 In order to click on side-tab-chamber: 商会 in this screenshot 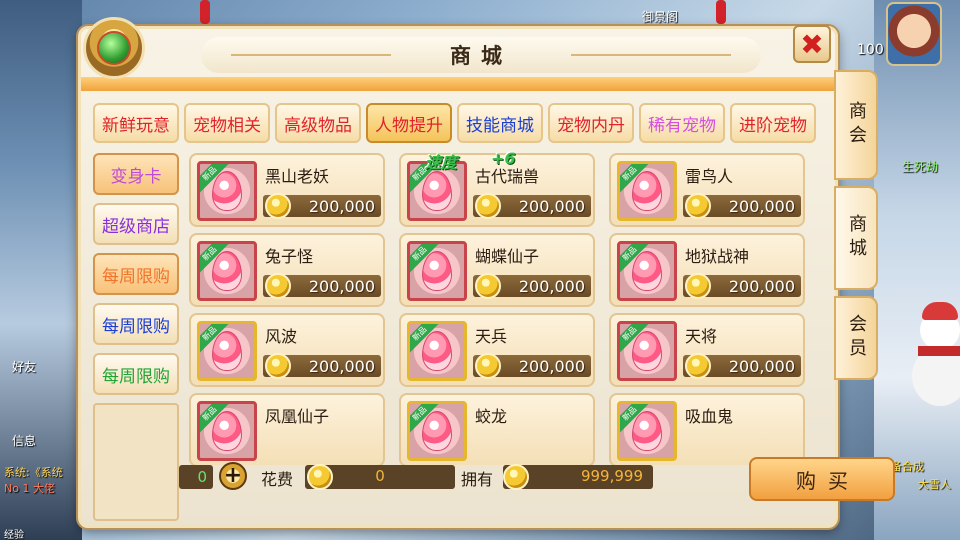, I will do `click(856, 125)`.